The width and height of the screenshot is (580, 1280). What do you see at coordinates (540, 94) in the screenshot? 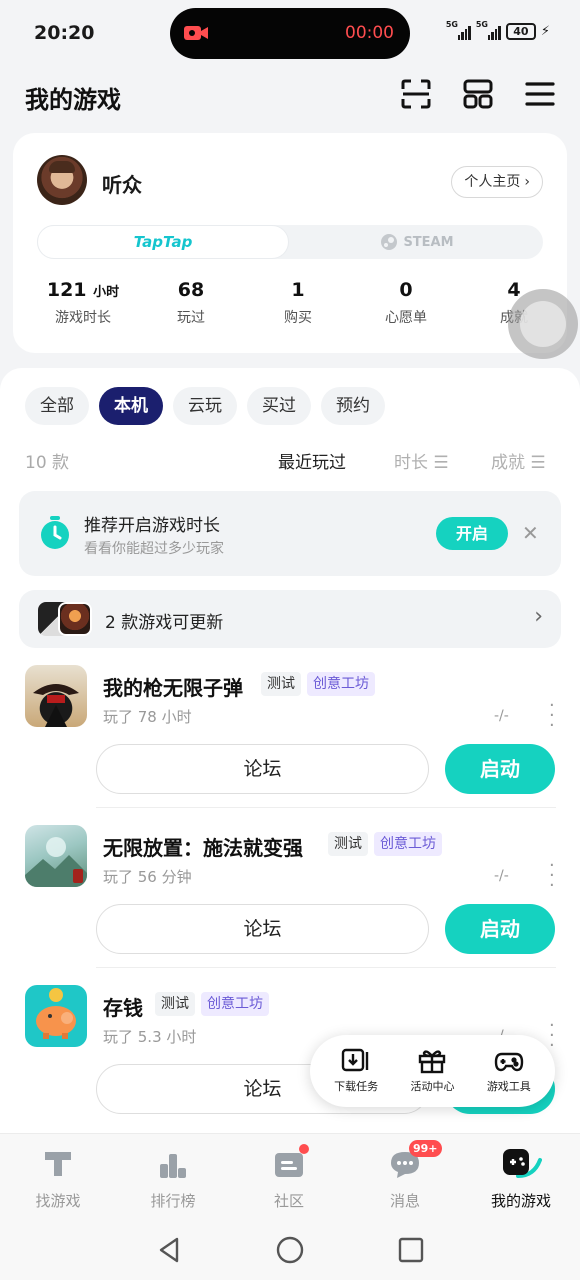
I see `menu-icon` at bounding box center [540, 94].